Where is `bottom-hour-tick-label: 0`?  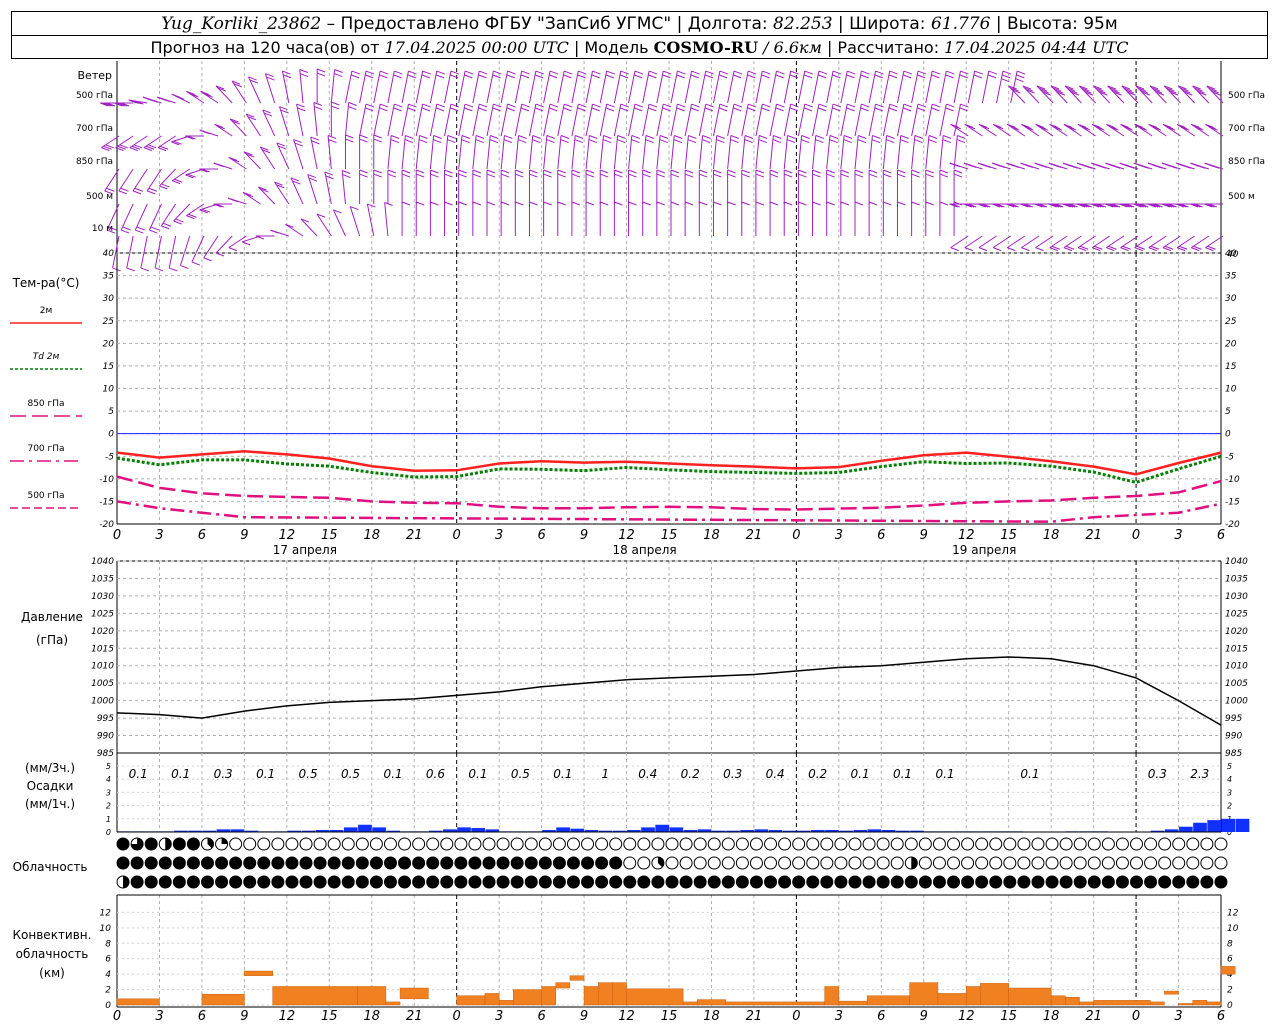
bottom-hour-tick-label: 0 is located at coordinates (1136, 1016).